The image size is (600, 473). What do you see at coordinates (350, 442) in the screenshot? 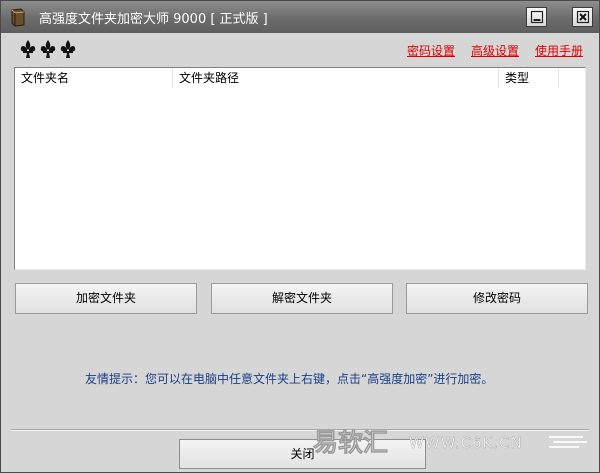
I see `watermark-brand: 易软汇` at bounding box center [350, 442].